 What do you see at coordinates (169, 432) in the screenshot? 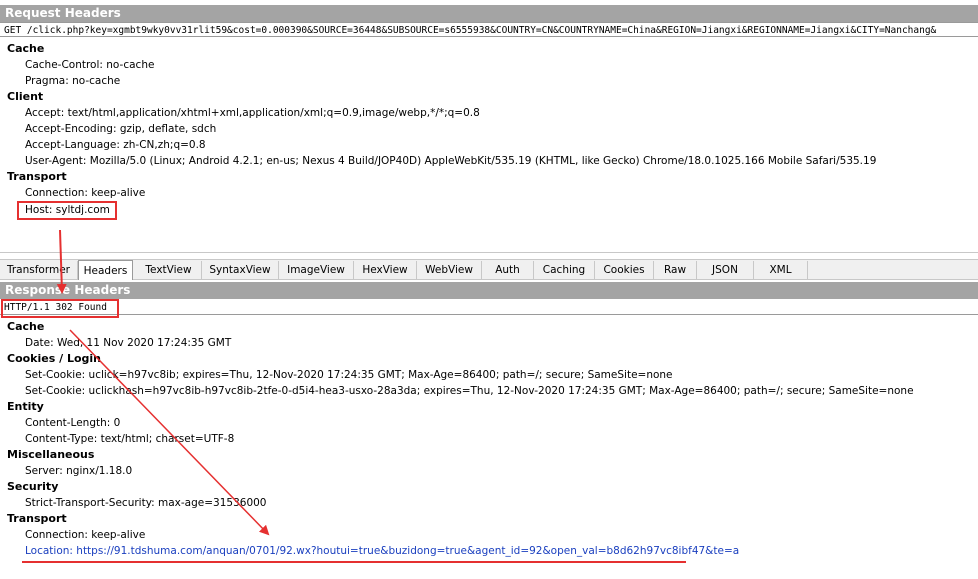
I see `arrow-status-to-location` at bounding box center [169, 432].